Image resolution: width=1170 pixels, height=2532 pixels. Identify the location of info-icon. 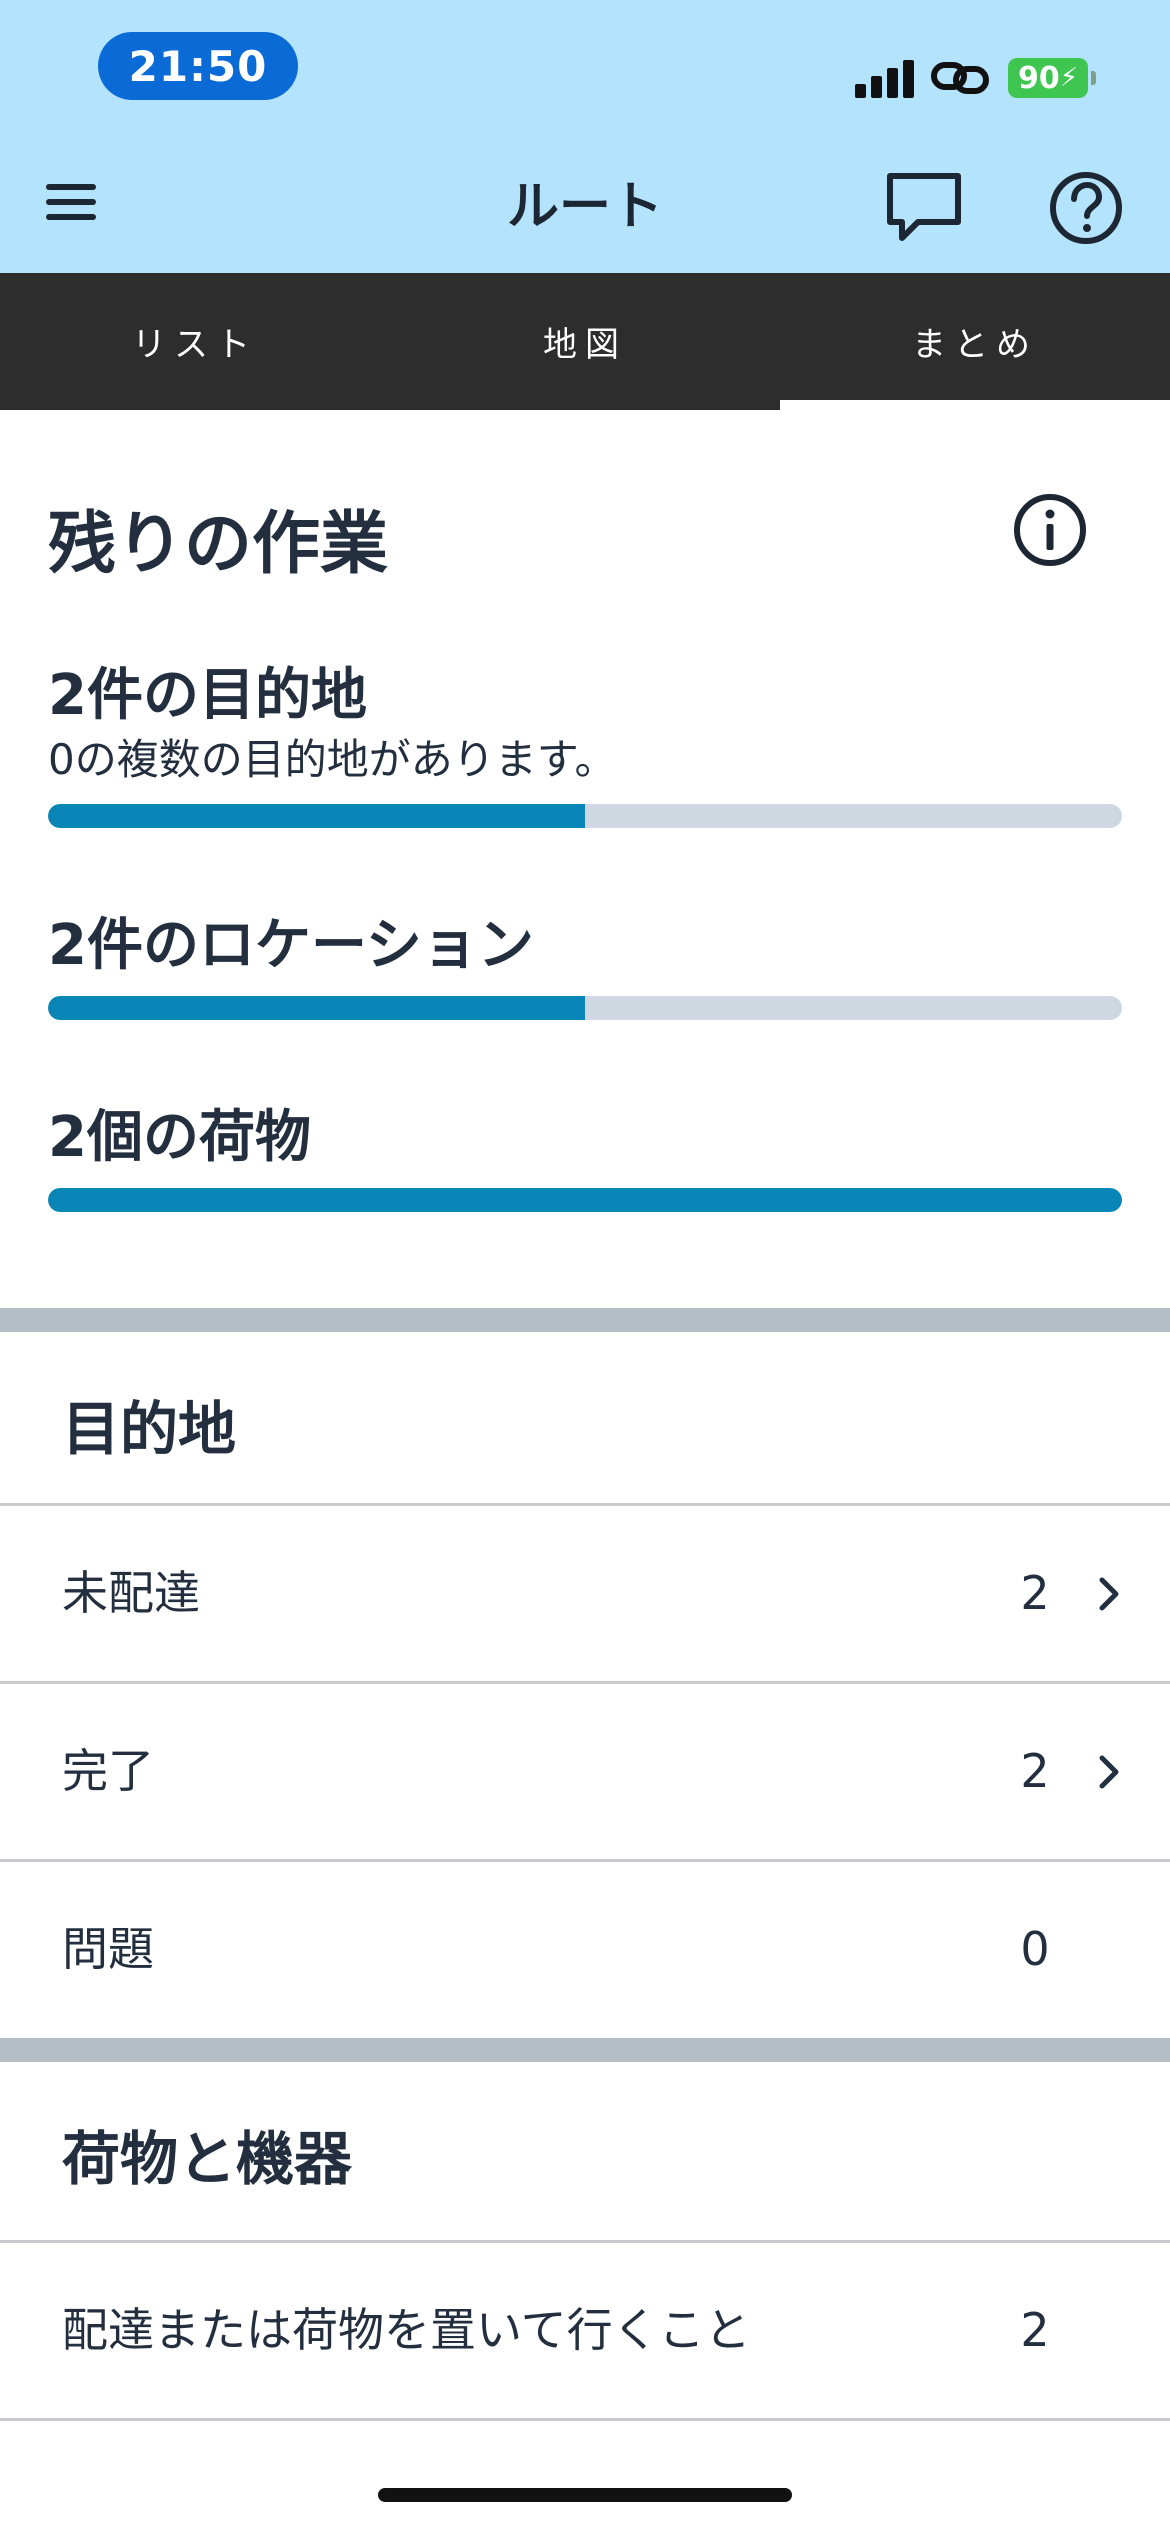
(1050, 530).